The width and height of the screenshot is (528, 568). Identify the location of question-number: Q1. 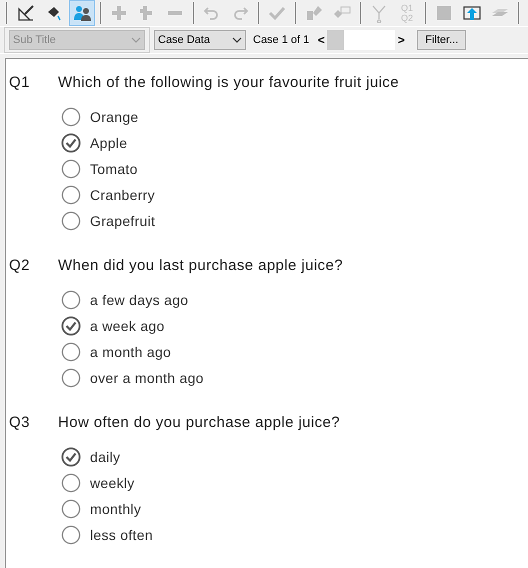
(20, 82).